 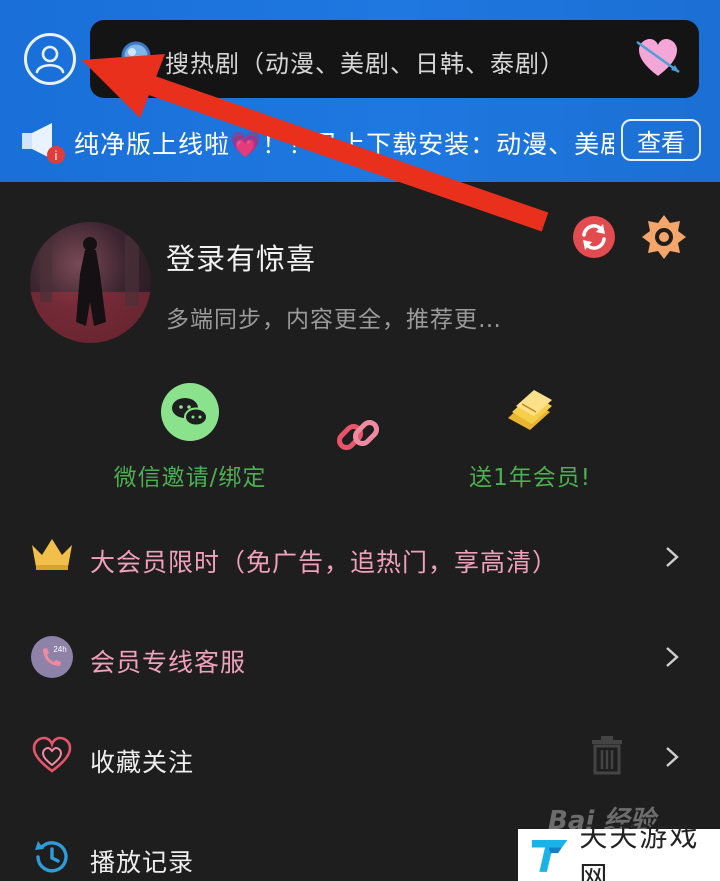 What do you see at coordinates (365, 64) in the screenshot?
I see `search-placeholder: 搜热剧（动漫、美剧、日韩、泰剧）` at bounding box center [365, 64].